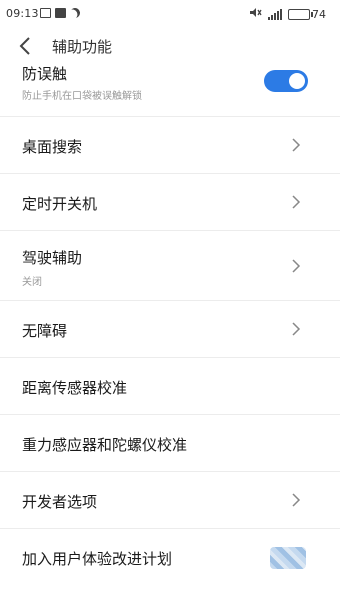  I want to click on app-notification-icon, so click(60, 13).